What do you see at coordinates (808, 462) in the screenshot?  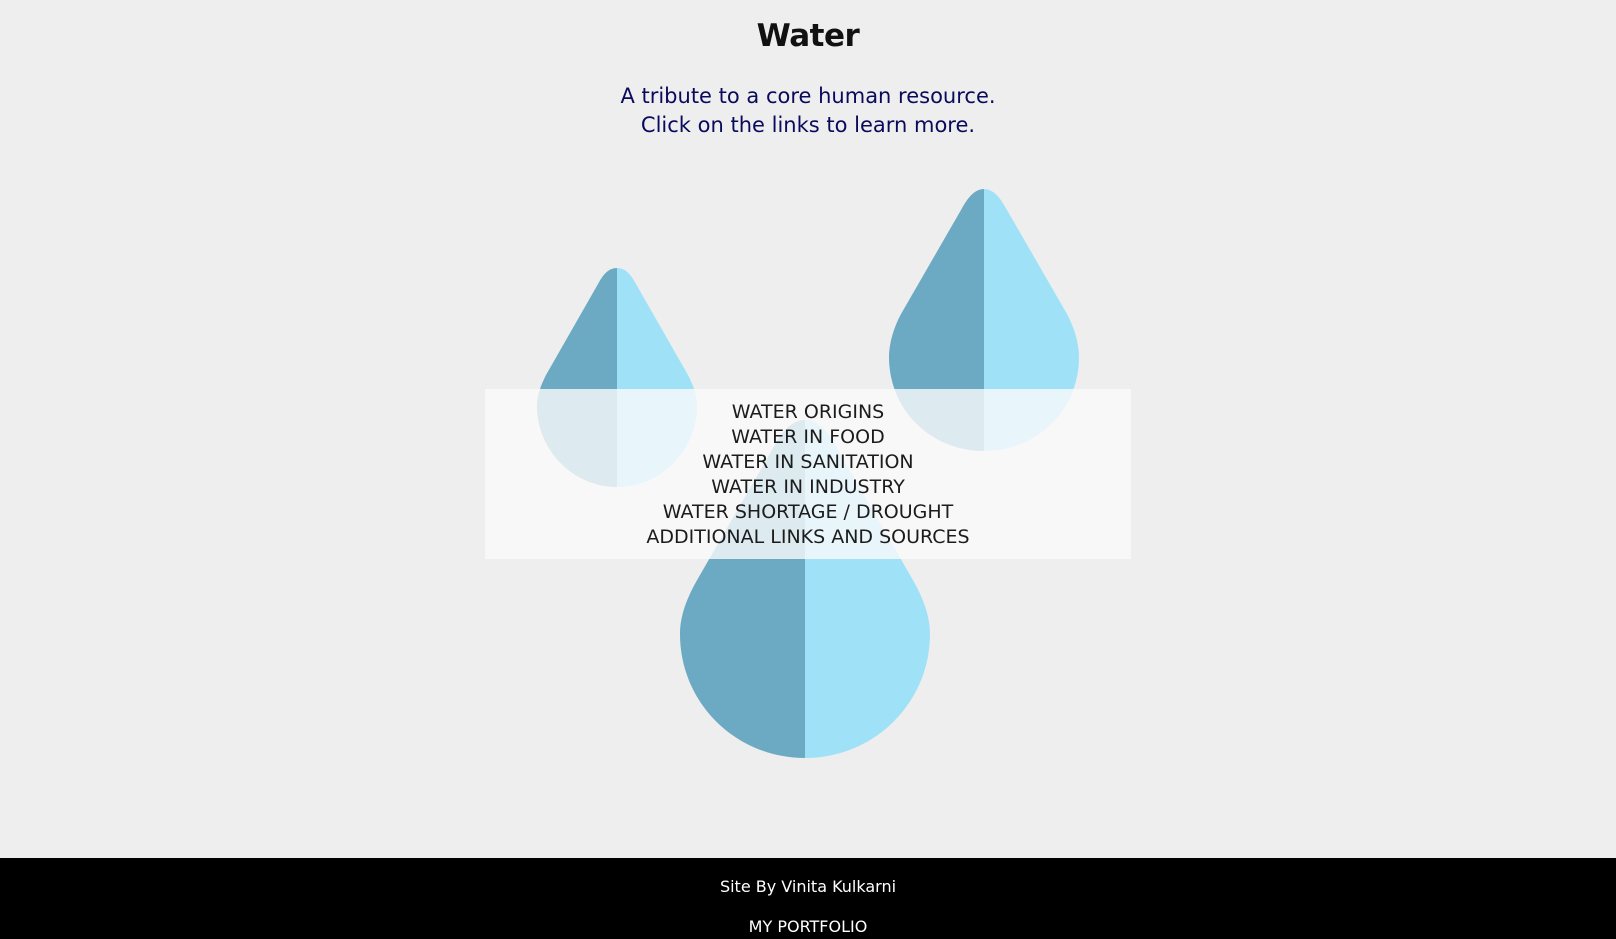 I see `link-water-in-sanitation: WATER IN SANITATION` at bounding box center [808, 462].